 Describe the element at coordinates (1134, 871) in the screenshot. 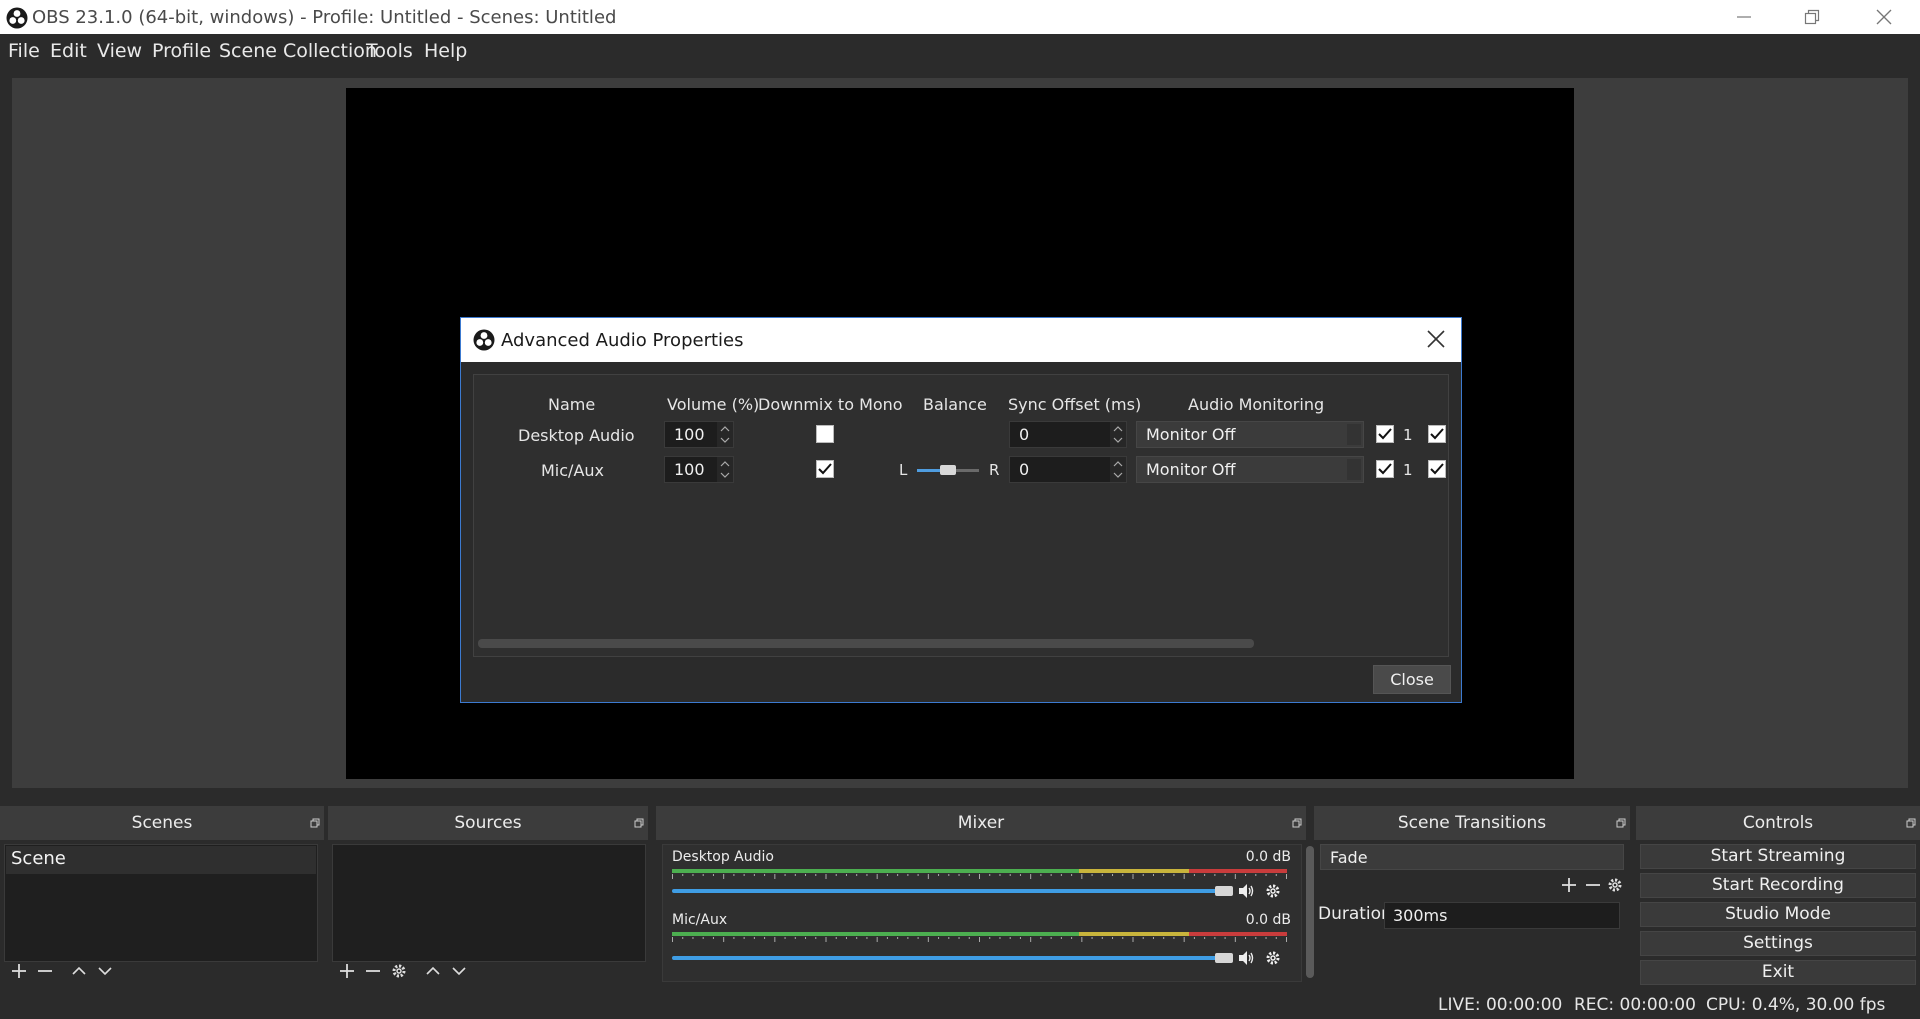

I see `audio-meter-yellow` at that location.